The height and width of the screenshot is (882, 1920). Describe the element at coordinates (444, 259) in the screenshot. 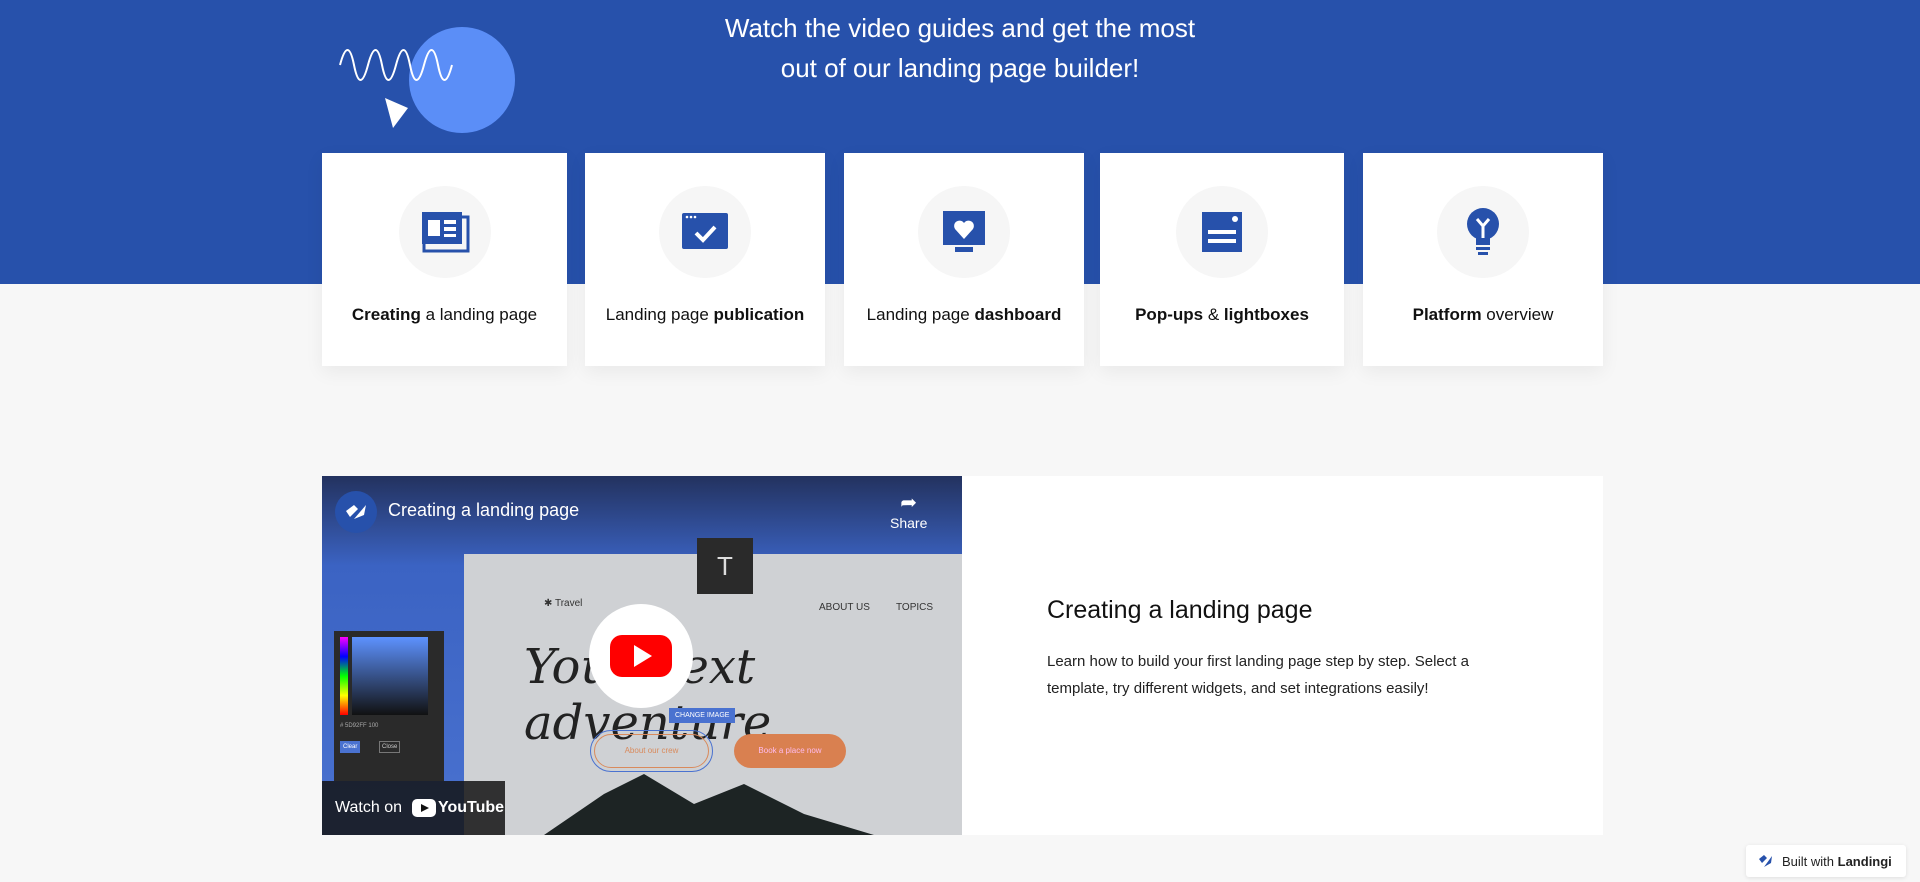

I see `card-creating-landing-page: Creating a landing page` at that location.